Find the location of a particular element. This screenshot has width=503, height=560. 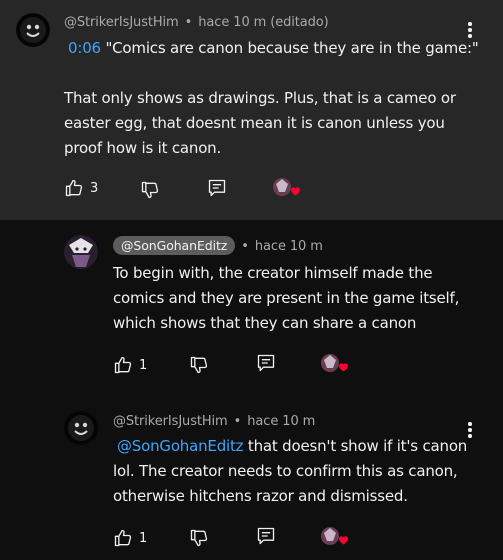

comment-header: @SonGohanEditz • hace 10 m is located at coordinates (218, 245).